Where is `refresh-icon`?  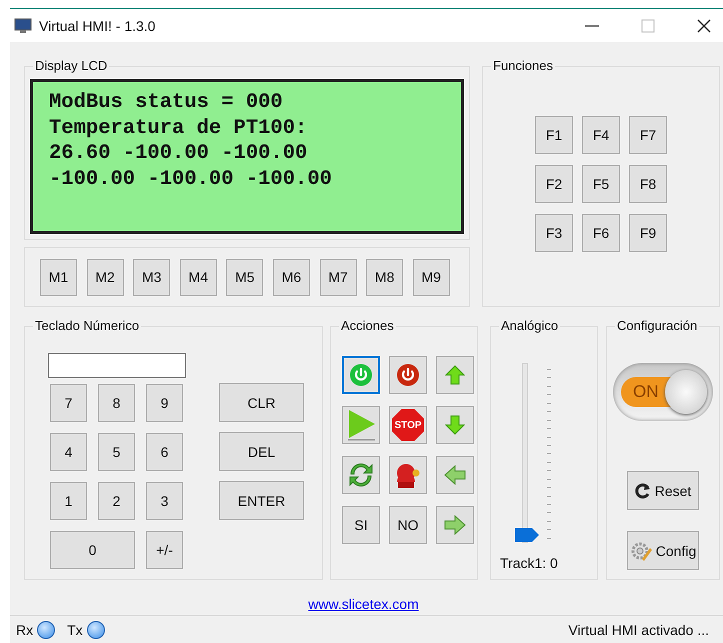 refresh-icon is located at coordinates (361, 475).